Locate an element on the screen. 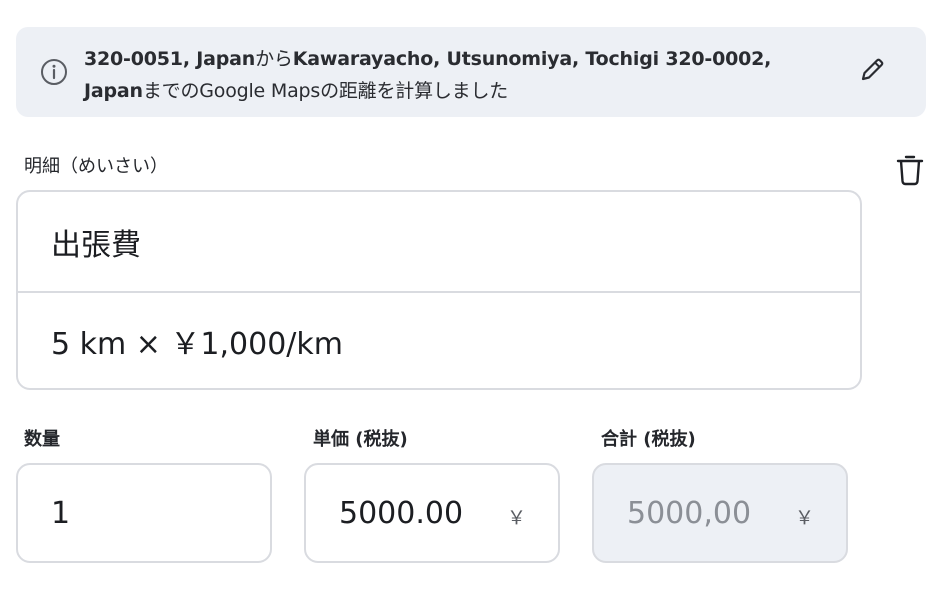 The image size is (936, 596). item-description-label: 明細（めいさい） is located at coordinates (96, 166).